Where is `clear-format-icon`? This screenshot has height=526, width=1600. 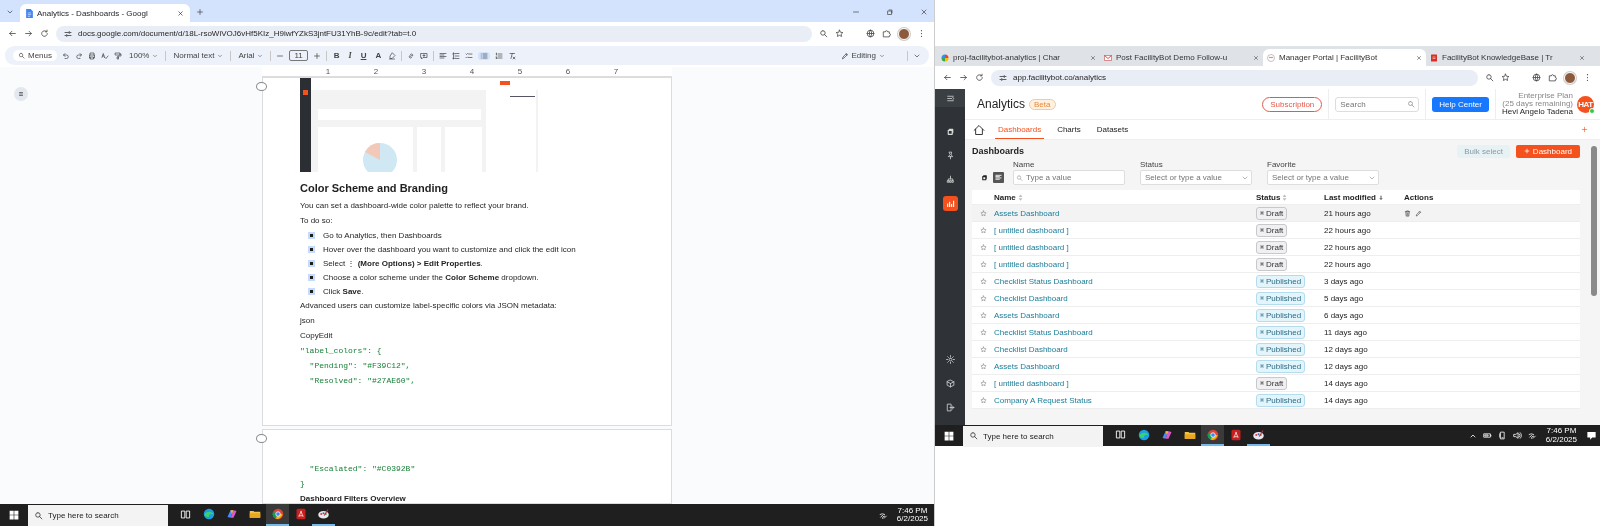 clear-format-icon is located at coordinates (512, 55).